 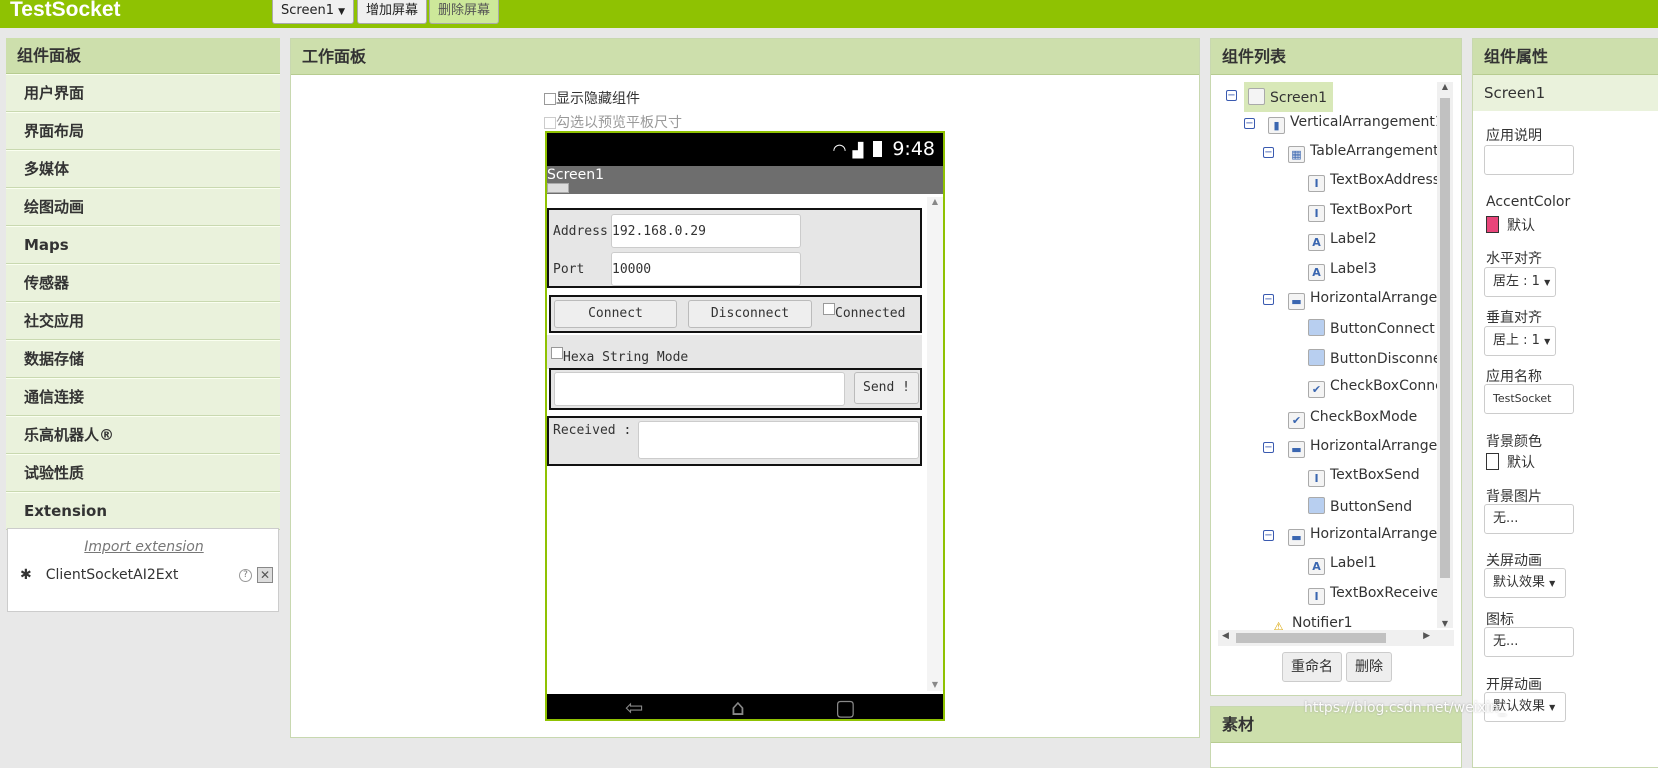 What do you see at coordinates (1356, 124) in the screenshot?
I see `tree-node-vertical-arrangement1: ▮ VerticalArrangement1` at bounding box center [1356, 124].